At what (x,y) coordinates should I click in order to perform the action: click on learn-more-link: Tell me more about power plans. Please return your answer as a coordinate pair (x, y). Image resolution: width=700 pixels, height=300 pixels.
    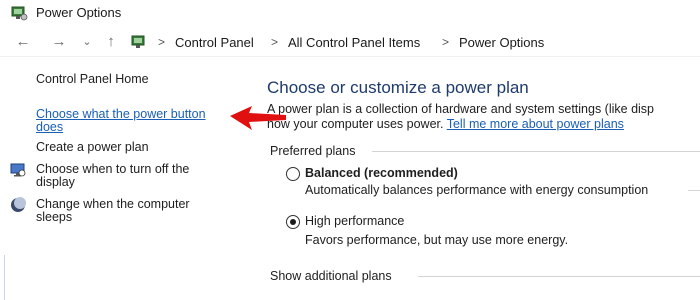
    Looking at the image, I should click on (535, 124).